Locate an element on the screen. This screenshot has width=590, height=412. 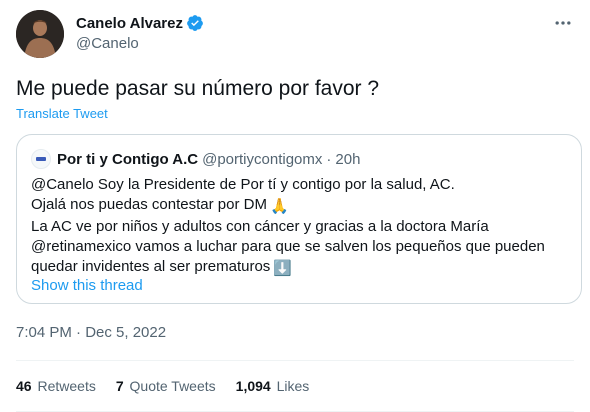
quote-tweets-count: 7 is located at coordinates (119, 386).